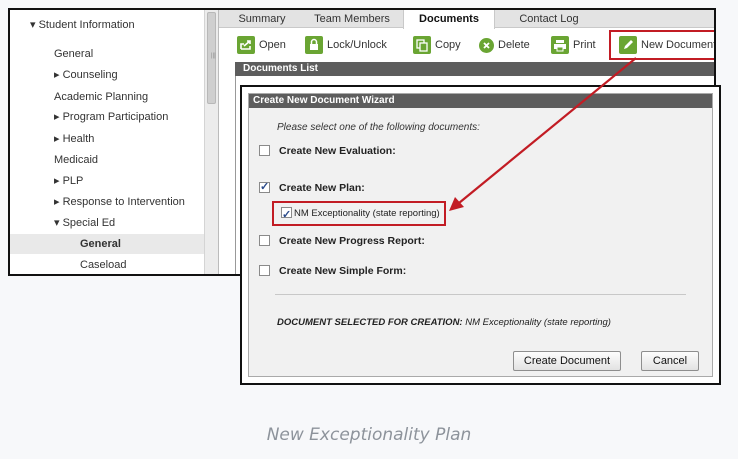 Image resolution: width=738 pixels, height=459 pixels. What do you see at coordinates (547, 130) in the screenshot?
I see `arrow-line` at bounding box center [547, 130].